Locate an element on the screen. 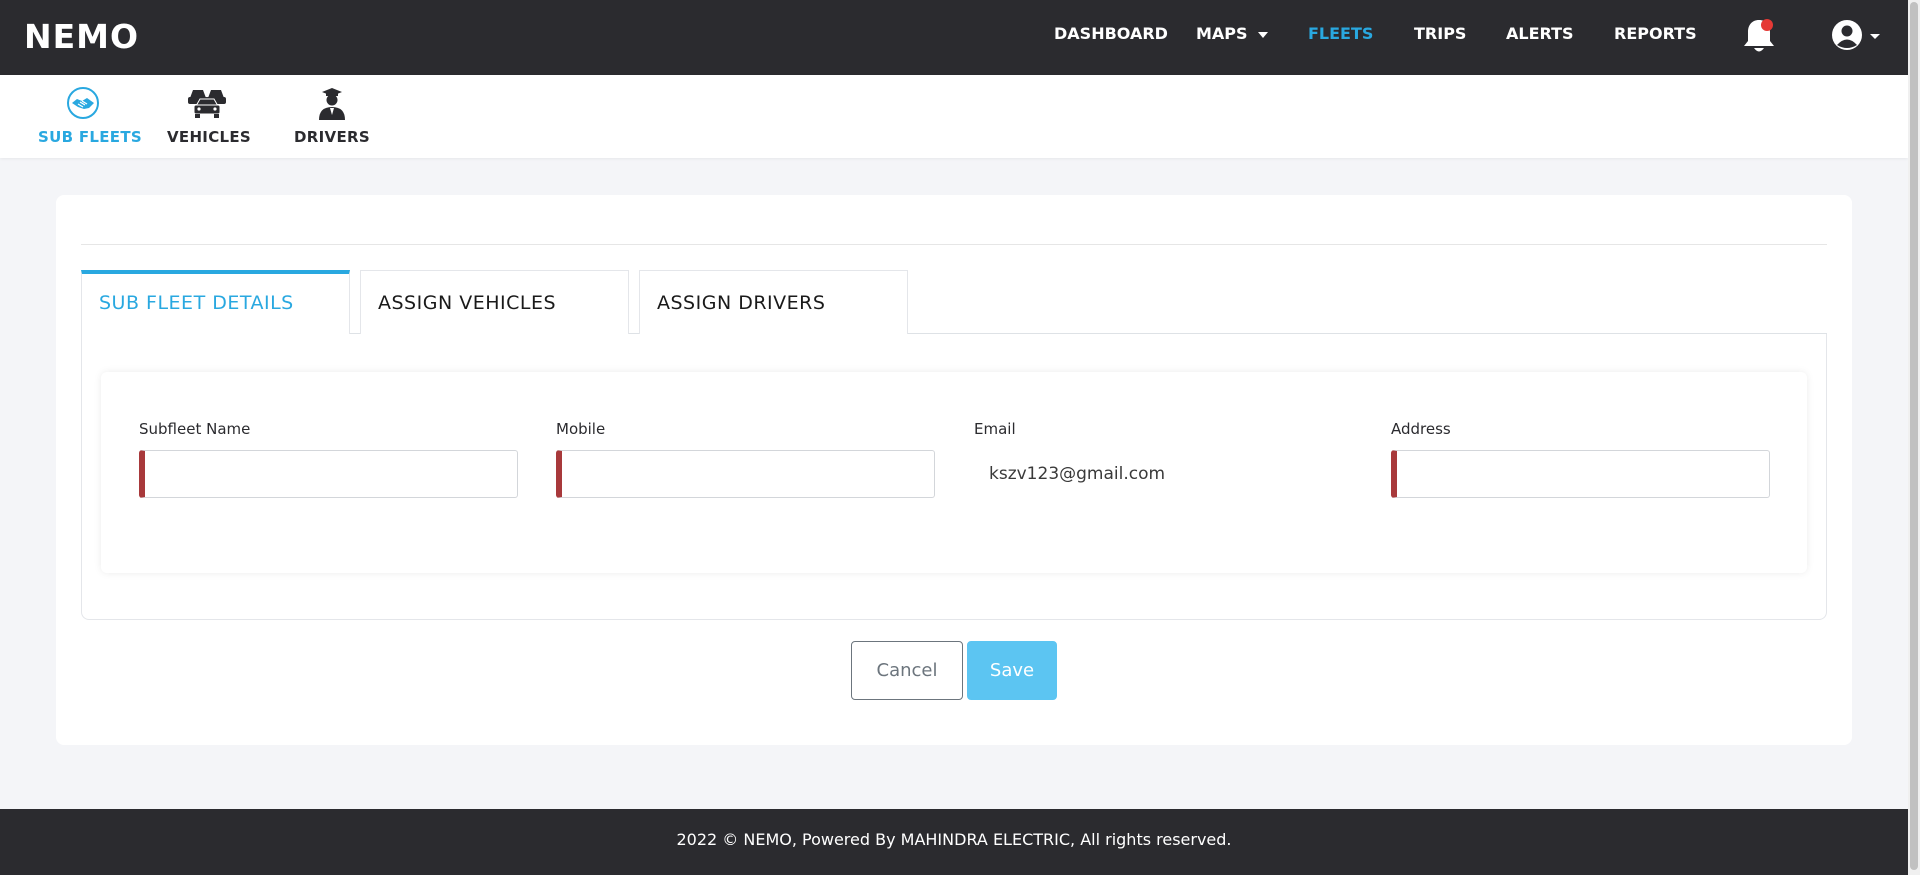 Image resolution: width=1920 pixels, height=875 pixels. nav-maps-label: MAPS is located at coordinates (1222, 33).